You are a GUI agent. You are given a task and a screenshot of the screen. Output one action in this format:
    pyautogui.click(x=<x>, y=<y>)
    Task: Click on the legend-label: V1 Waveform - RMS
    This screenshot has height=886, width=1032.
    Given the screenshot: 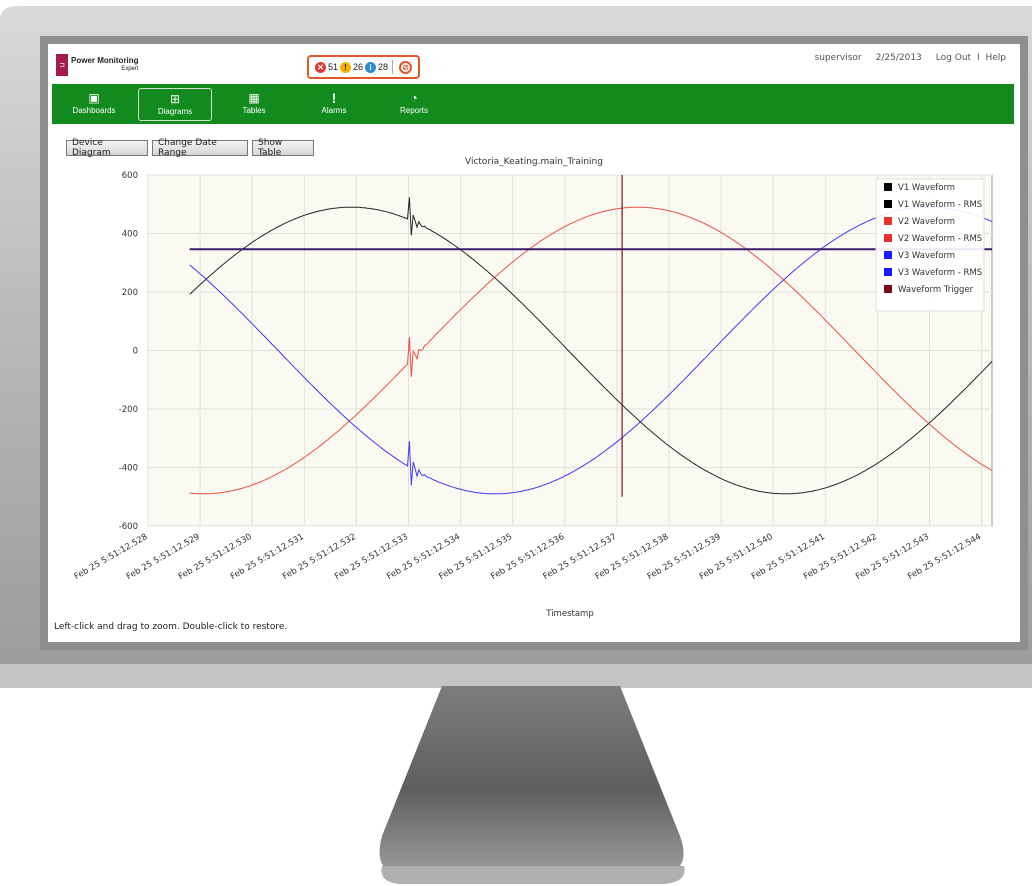 What is the action you would take?
    pyautogui.click(x=940, y=205)
    